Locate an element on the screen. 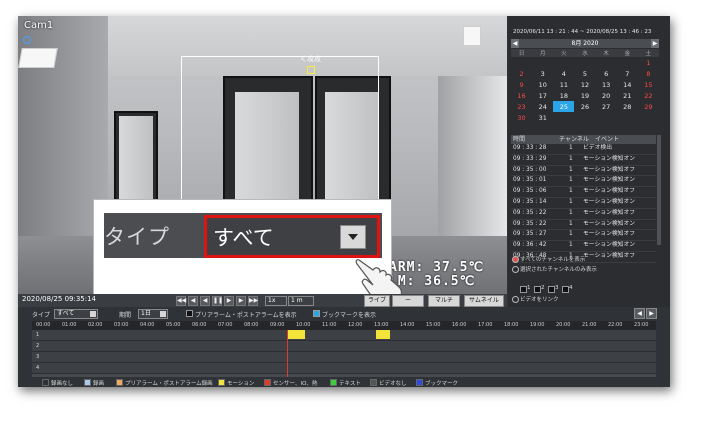  timeline-row: 3 is located at coordinates (344, 357).